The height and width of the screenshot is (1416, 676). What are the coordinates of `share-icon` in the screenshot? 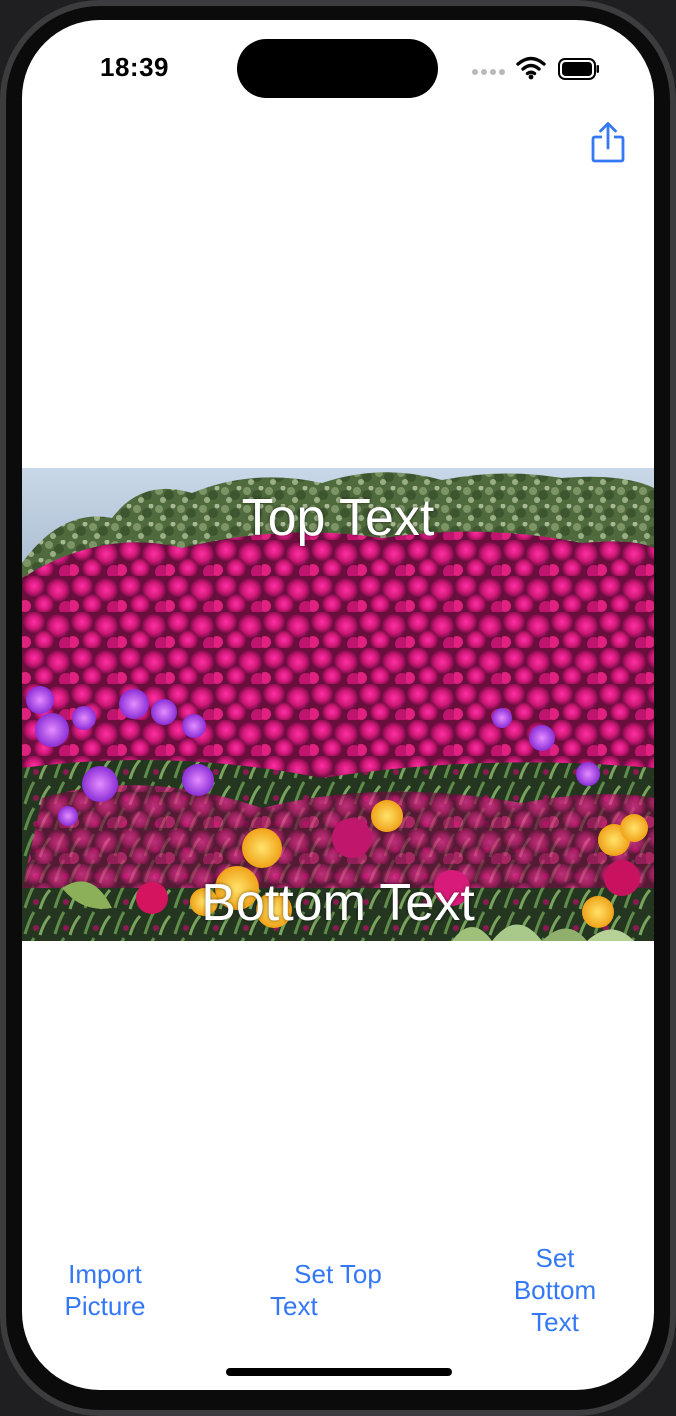 It's located at (608, 142).